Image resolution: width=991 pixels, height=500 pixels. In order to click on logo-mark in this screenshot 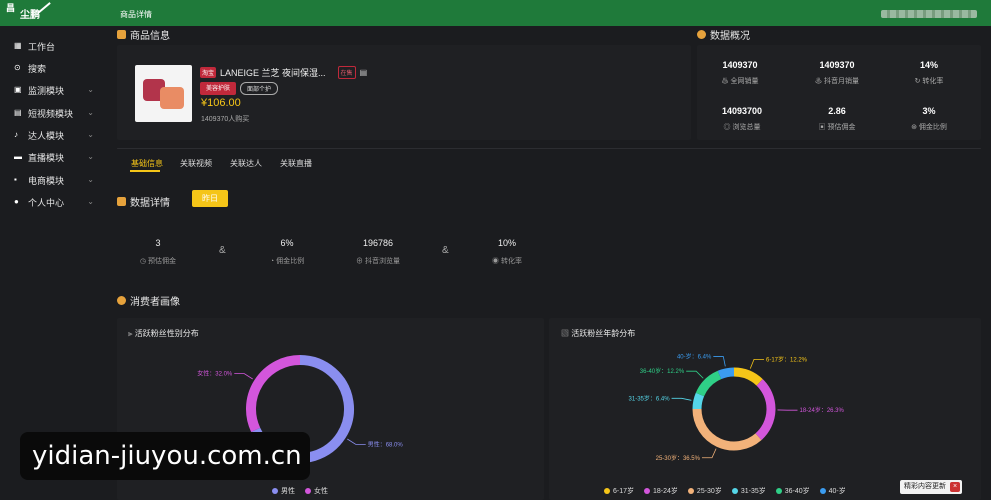, I will do `click(44, 8)`.